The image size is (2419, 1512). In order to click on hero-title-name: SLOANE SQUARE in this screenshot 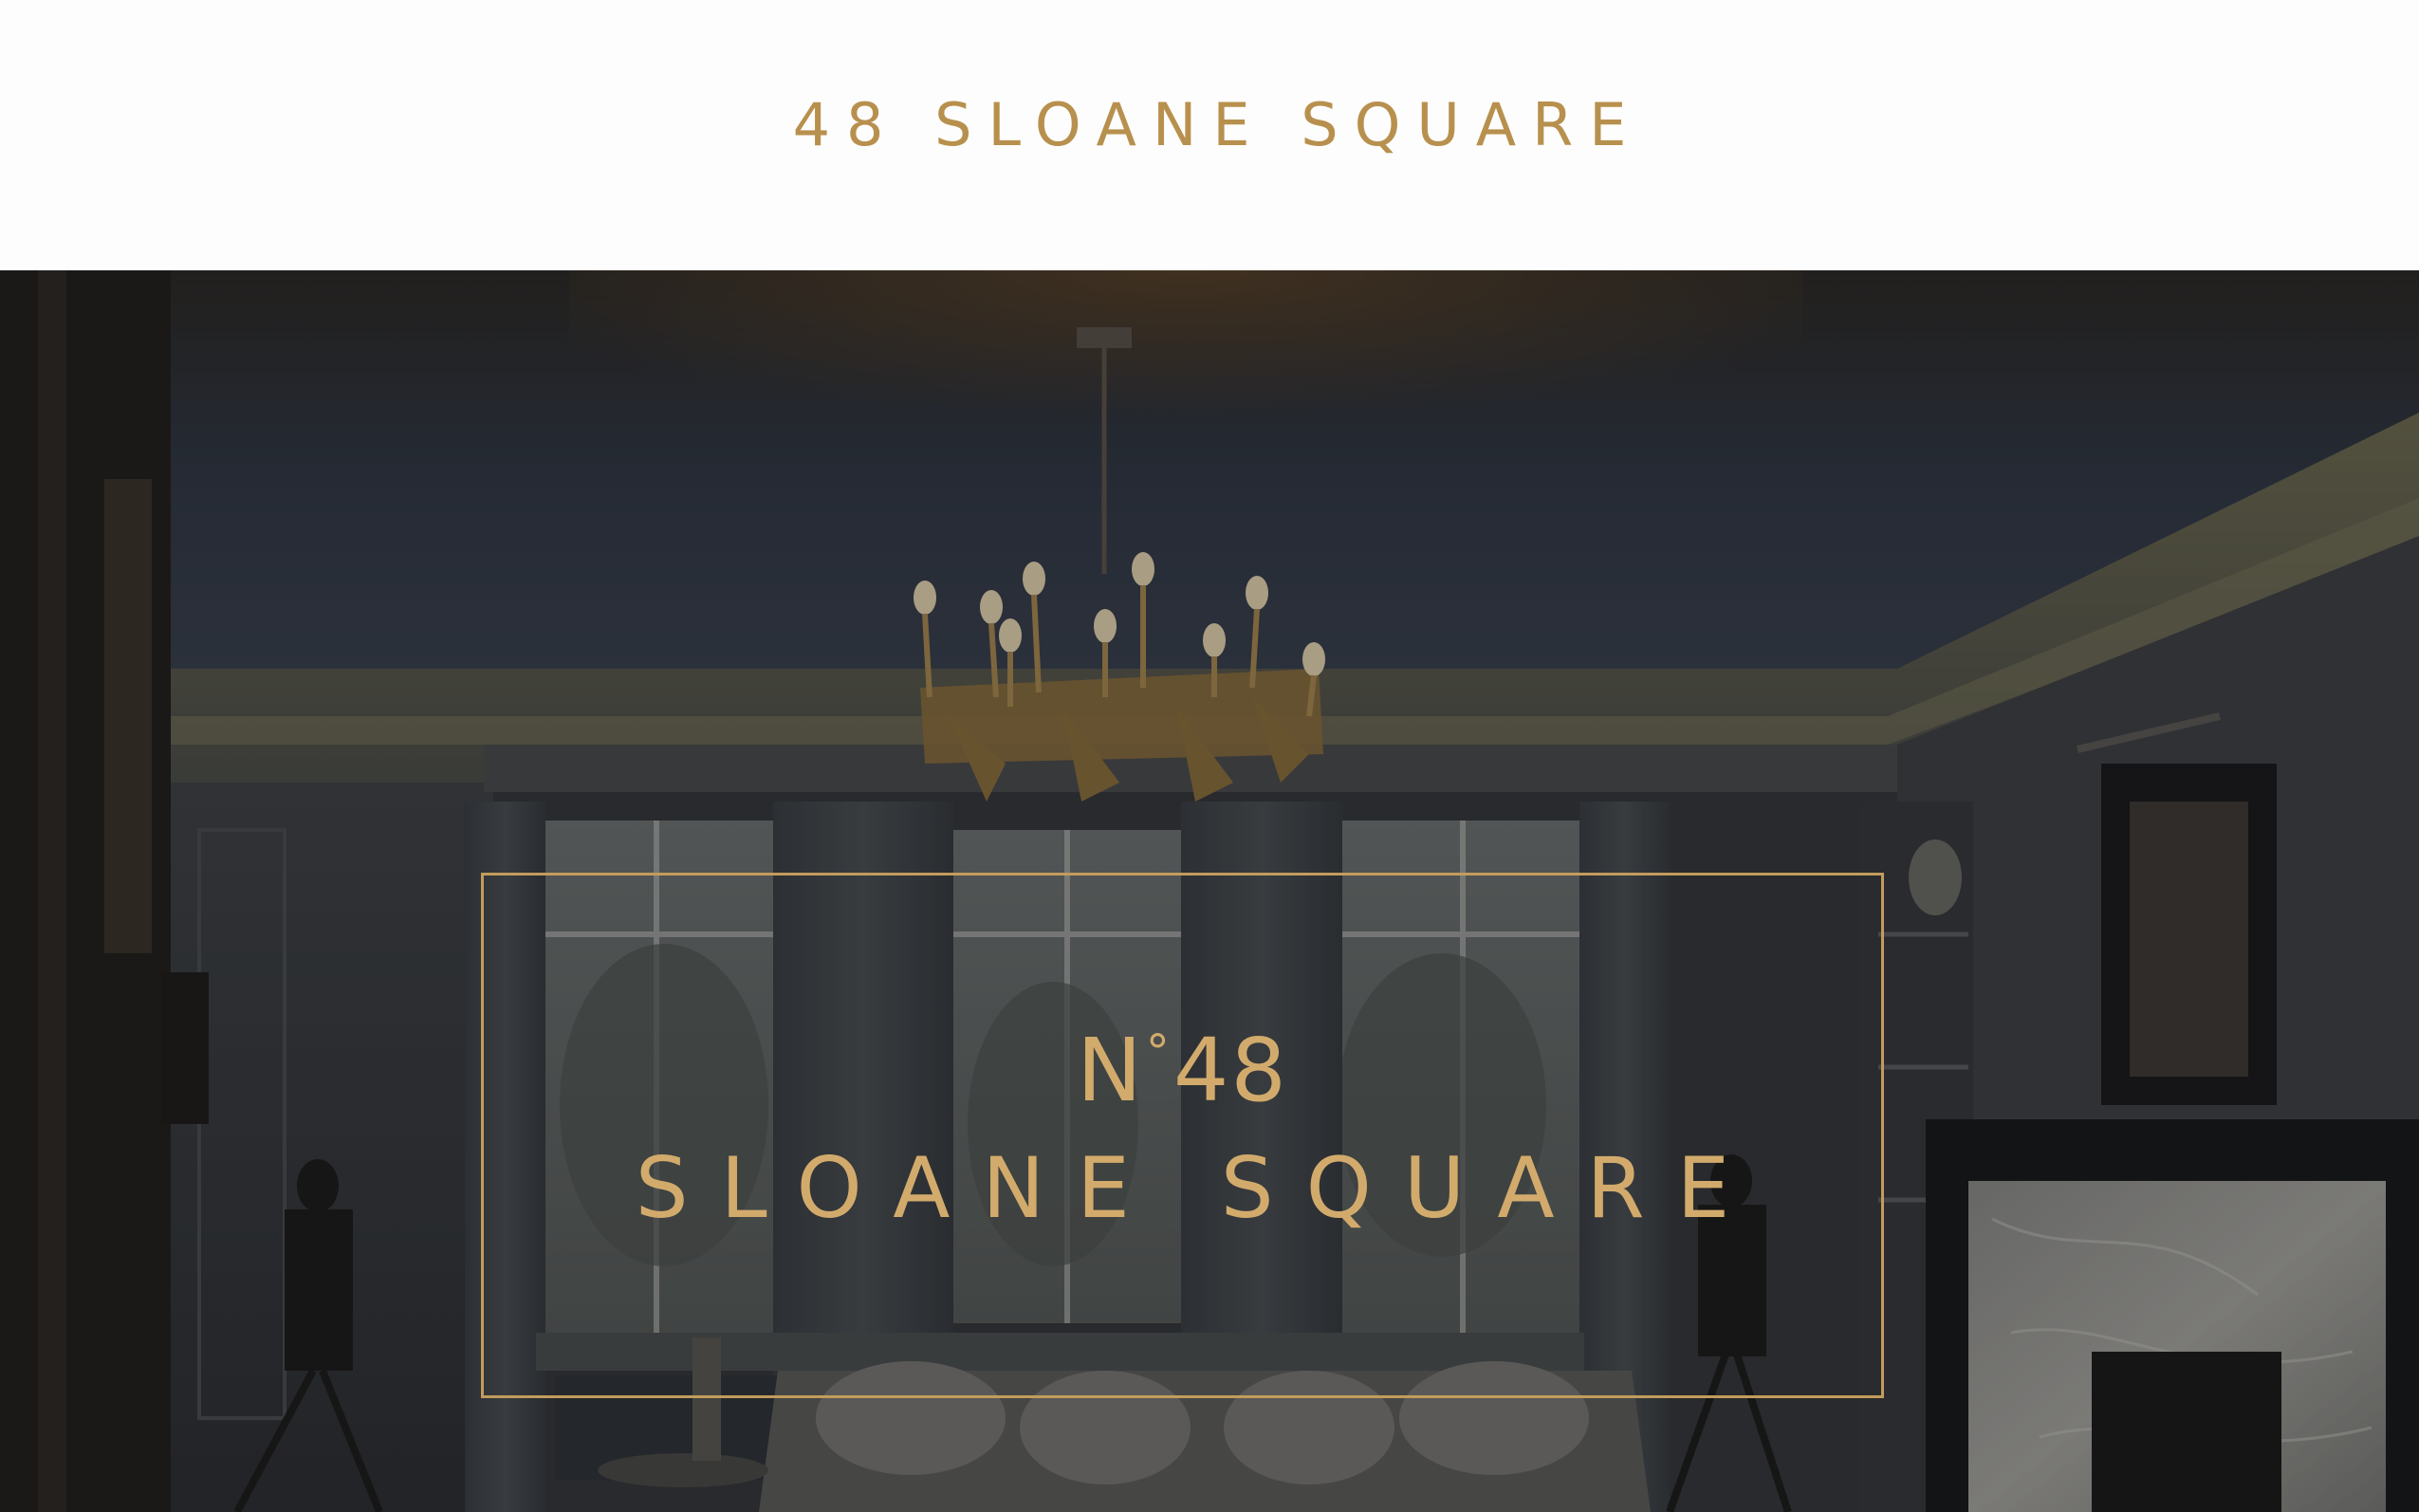, I will do `click(1199, 1188)`.